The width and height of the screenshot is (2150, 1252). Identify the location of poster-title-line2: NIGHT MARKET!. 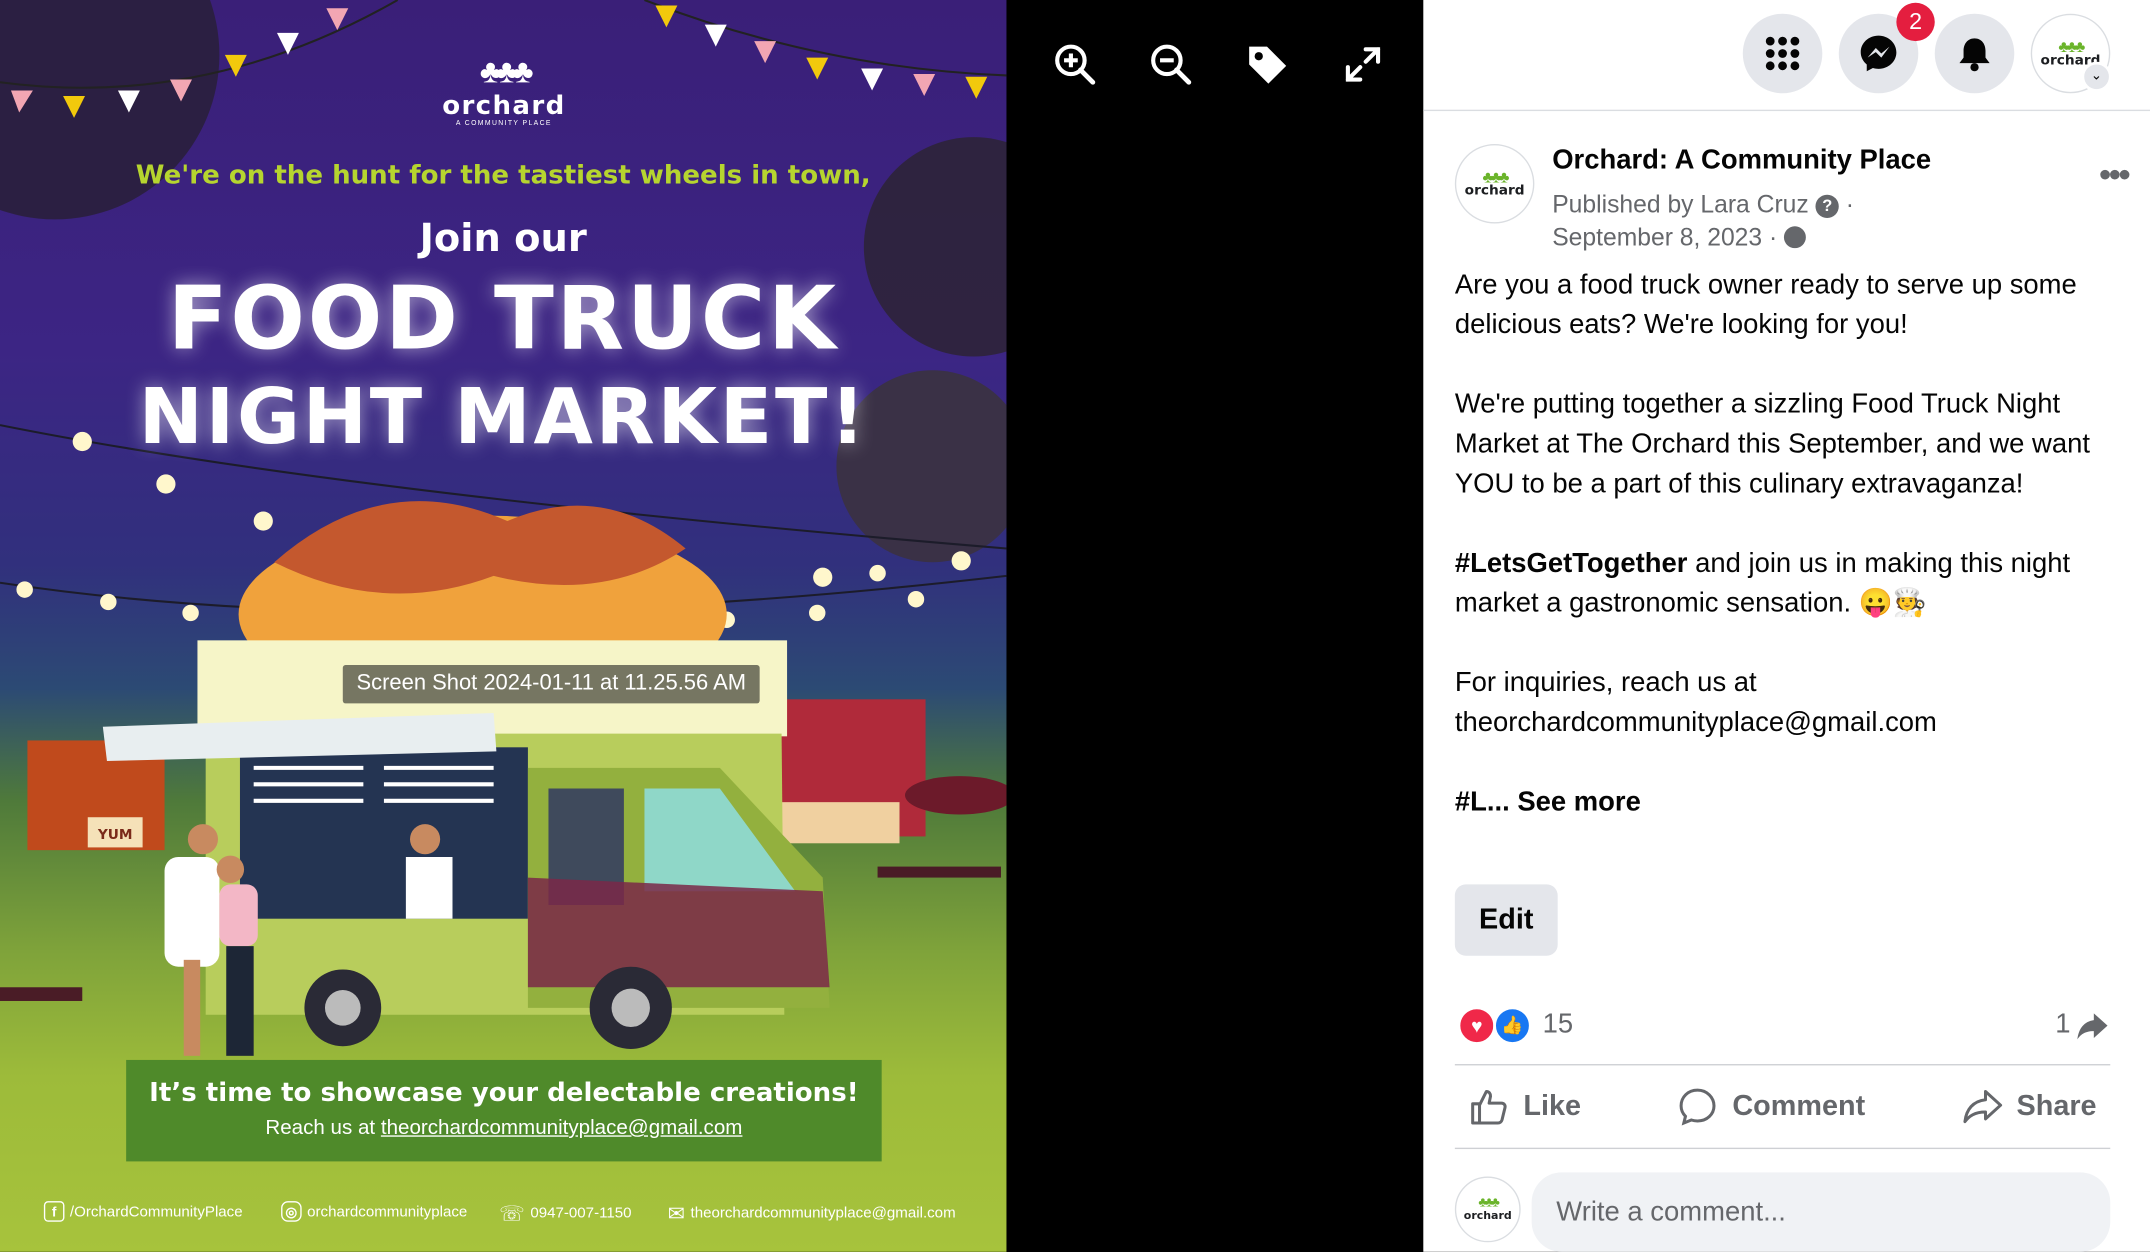
(503, 417).